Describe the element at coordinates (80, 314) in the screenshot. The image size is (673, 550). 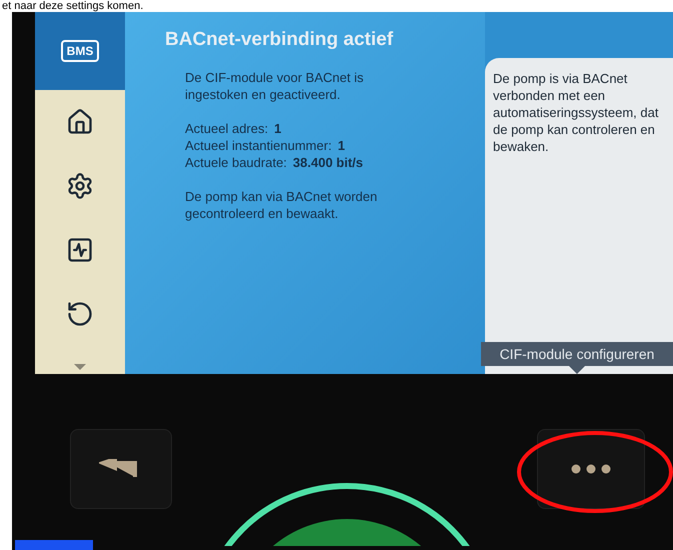
I see `undo-icon` at that location.